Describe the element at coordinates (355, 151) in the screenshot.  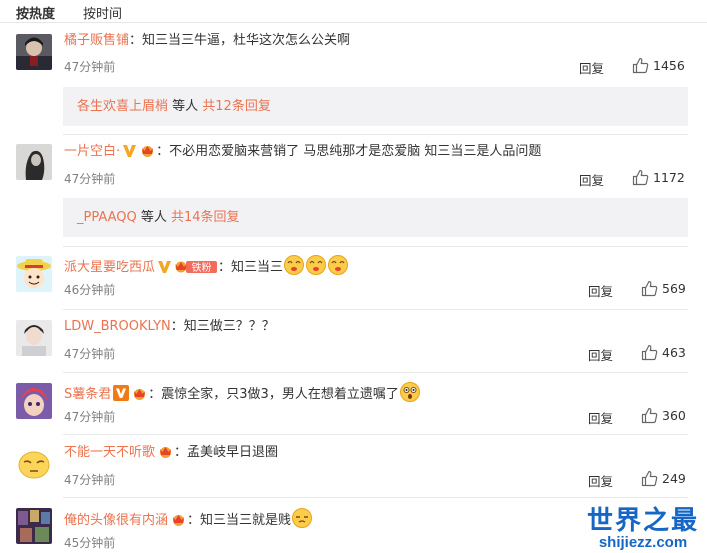
I see `comment-text: 不必用恋爱脑来营销了 马思纯那才是恋爱脑 知三当三是人品问题` at that location.